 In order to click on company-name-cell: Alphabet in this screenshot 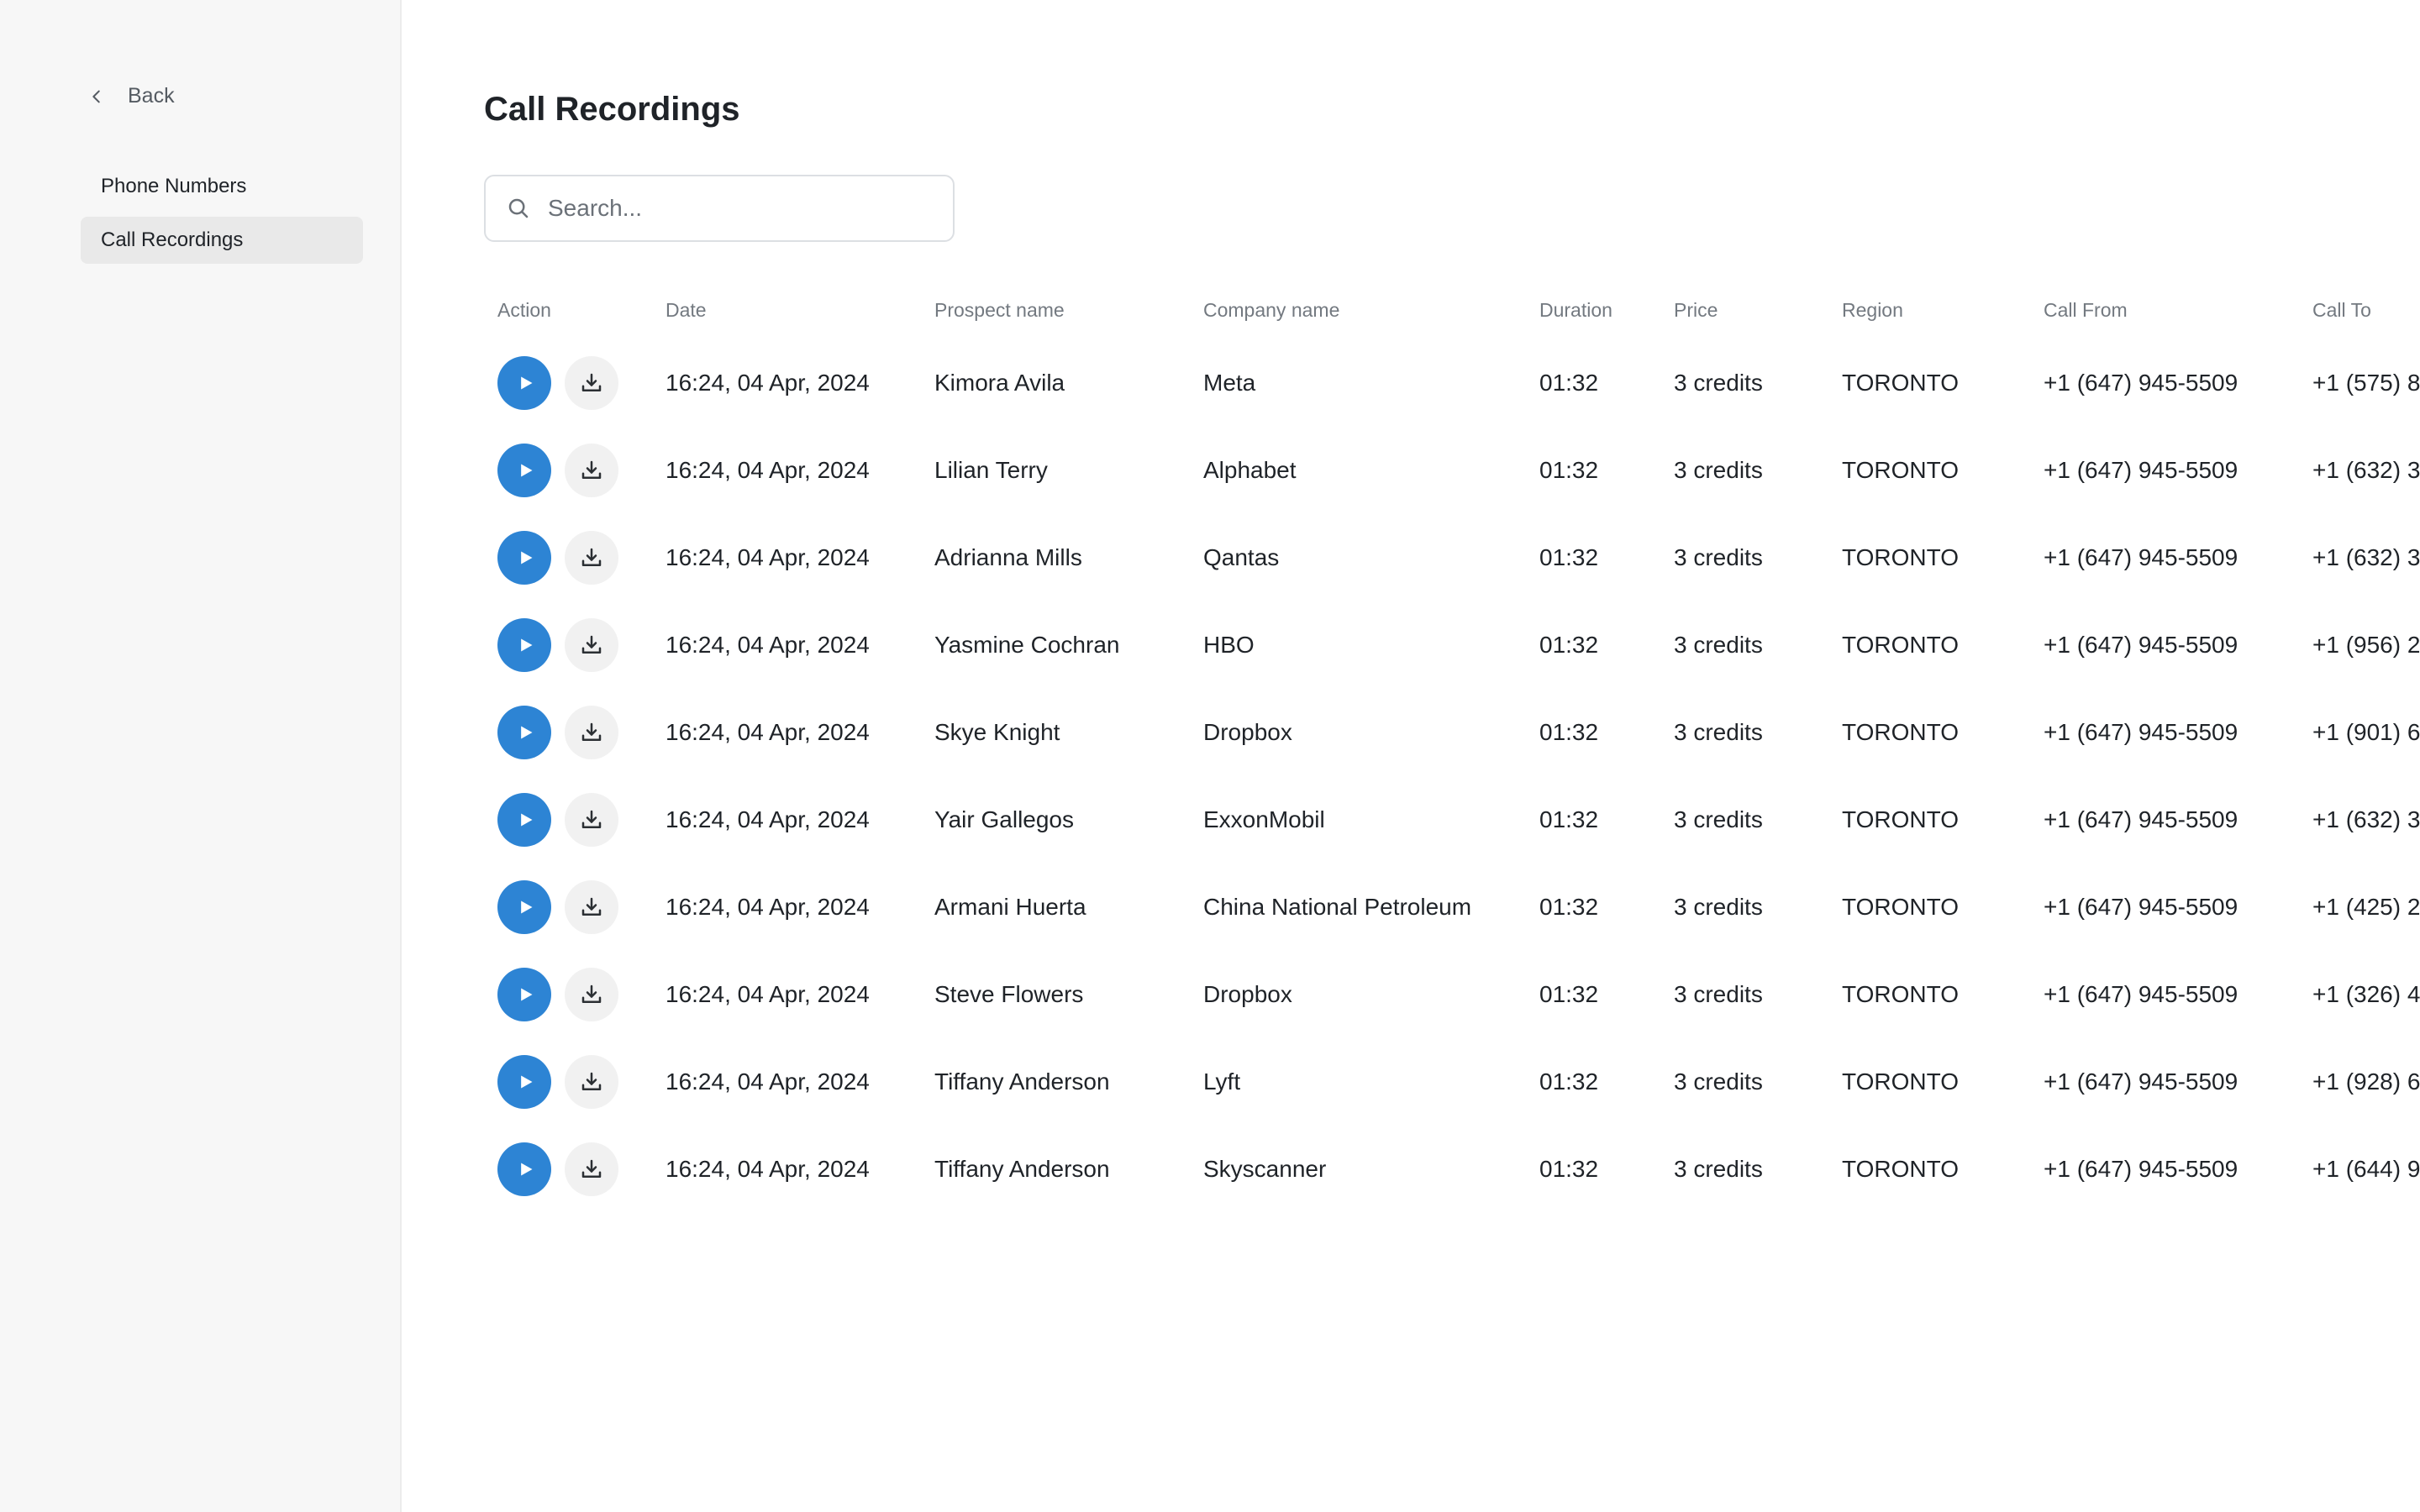, I will do `click(1250, 470)`.